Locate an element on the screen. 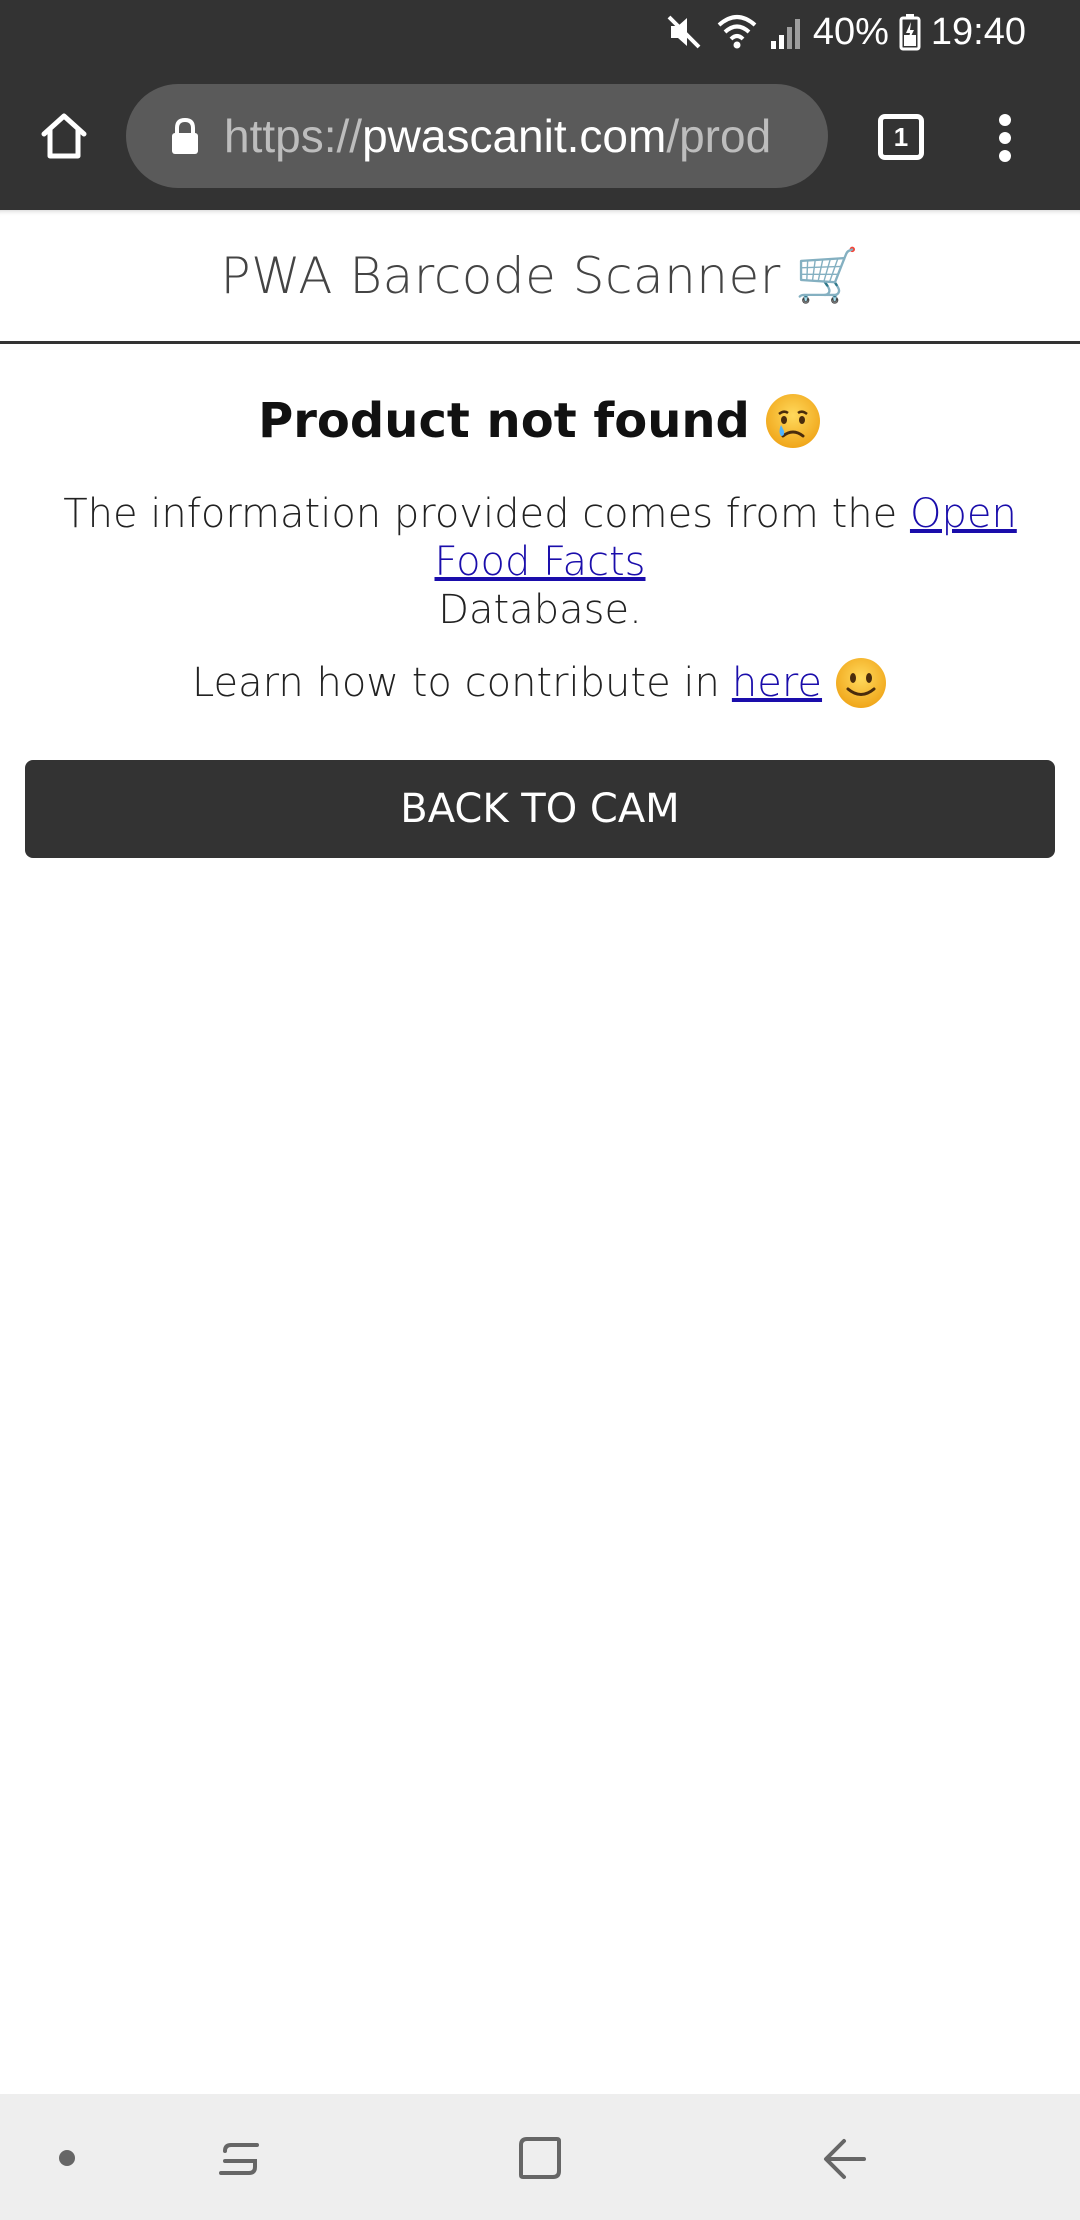 This screenshot has width=1080, height=2220. back-arrow-icon is located at coordinates (845, 2158).